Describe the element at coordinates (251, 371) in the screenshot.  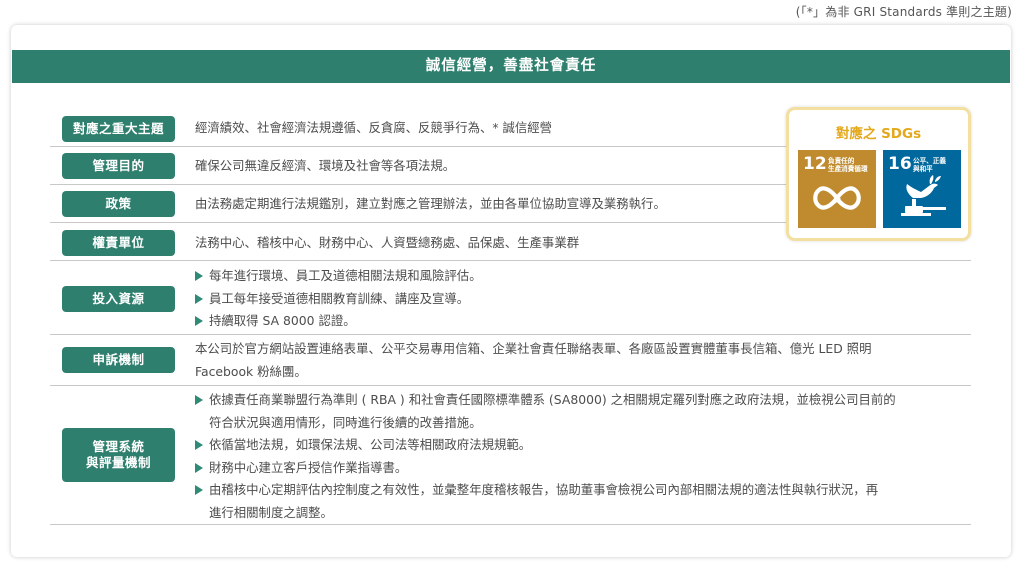
I see `text-line: Facebook 粉絲團。` at that location.